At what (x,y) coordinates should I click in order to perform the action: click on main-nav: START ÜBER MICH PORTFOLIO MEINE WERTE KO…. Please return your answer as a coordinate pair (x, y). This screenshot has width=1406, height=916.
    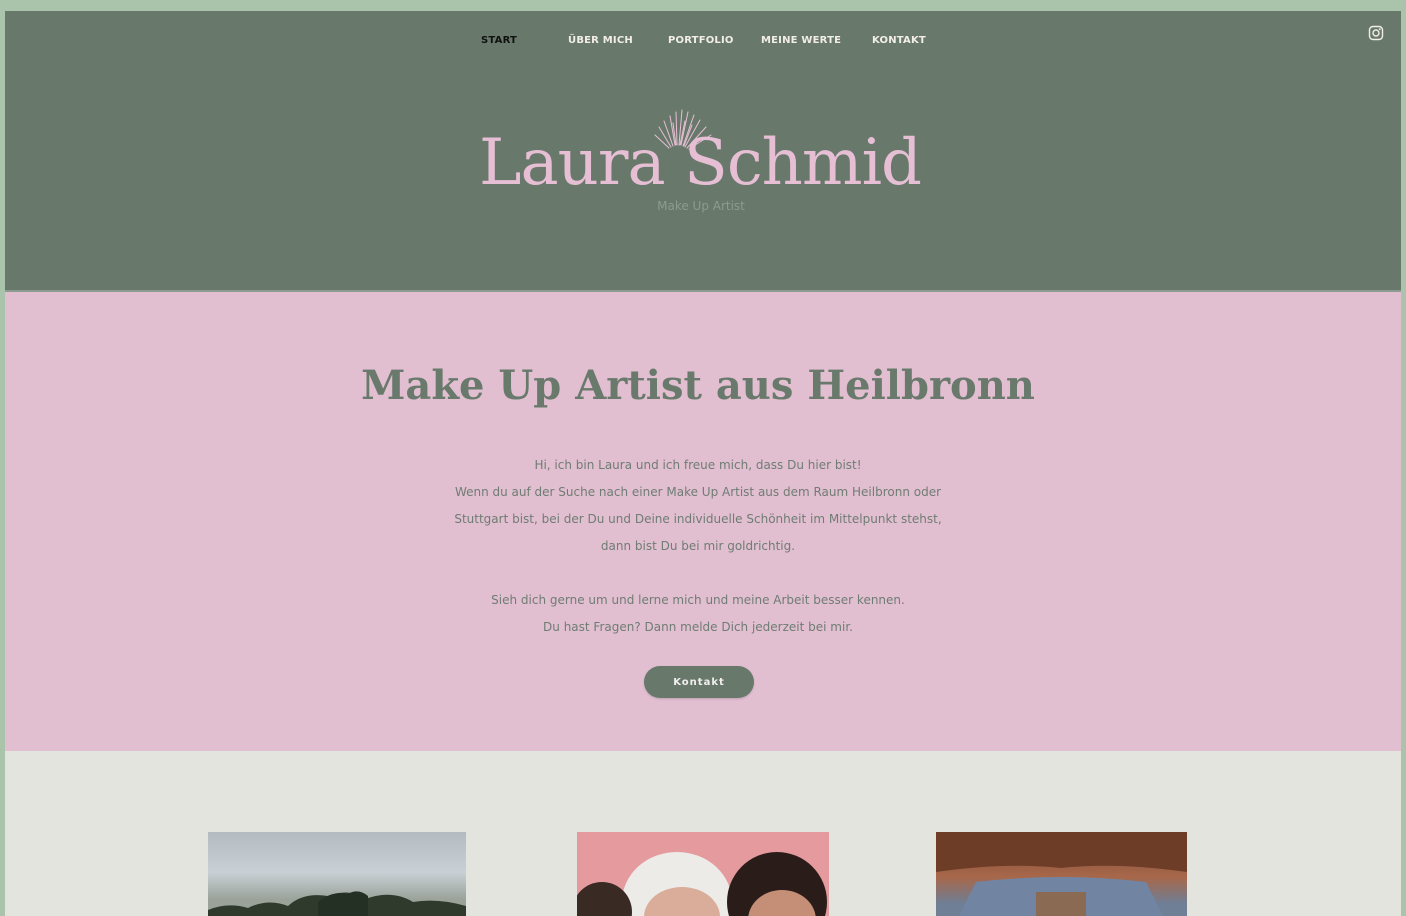
    Looking at the image, I should click on (703, 42).